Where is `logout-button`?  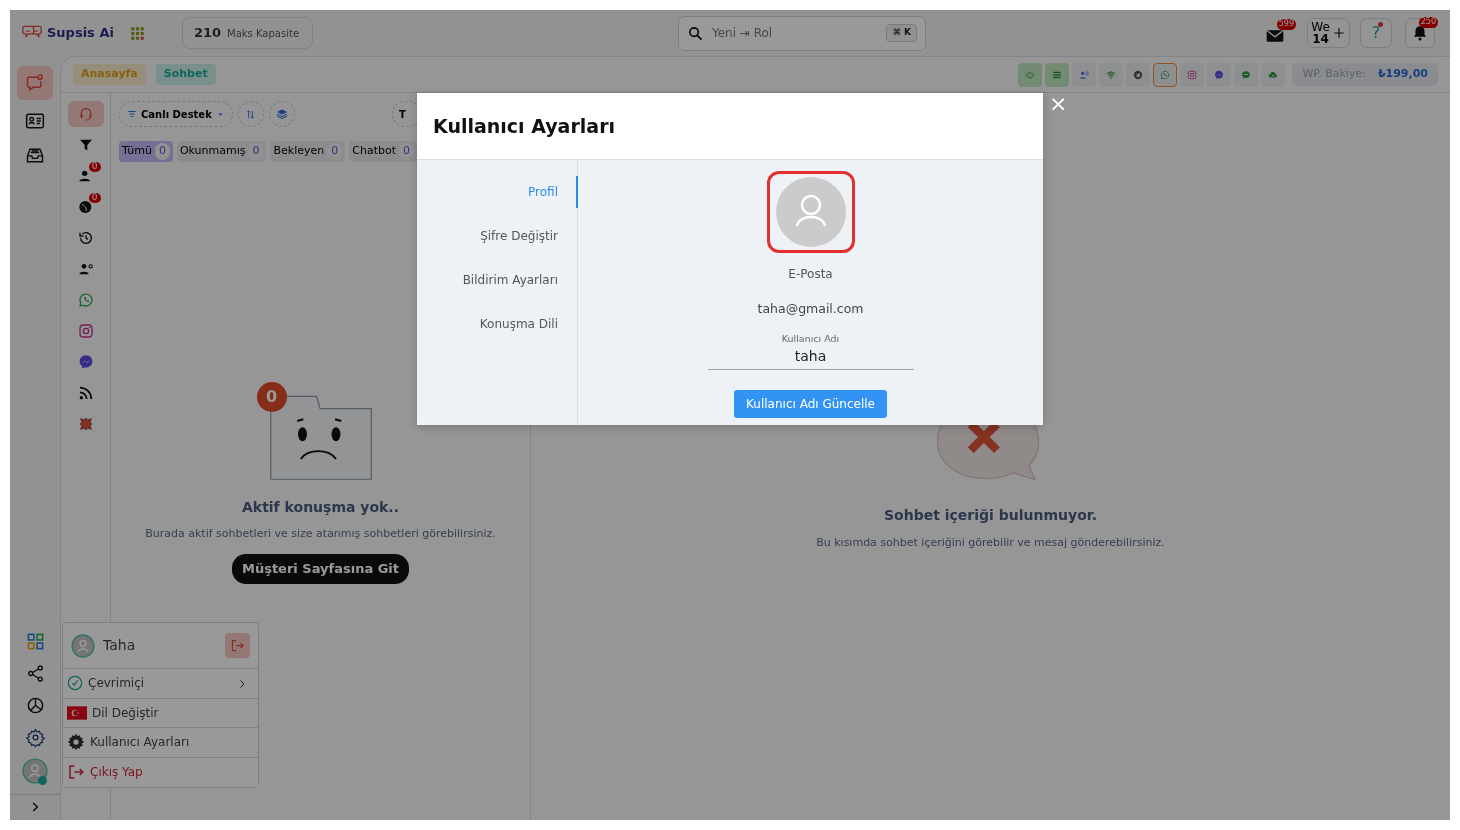
logout-button is located at coordinates (237, 645).